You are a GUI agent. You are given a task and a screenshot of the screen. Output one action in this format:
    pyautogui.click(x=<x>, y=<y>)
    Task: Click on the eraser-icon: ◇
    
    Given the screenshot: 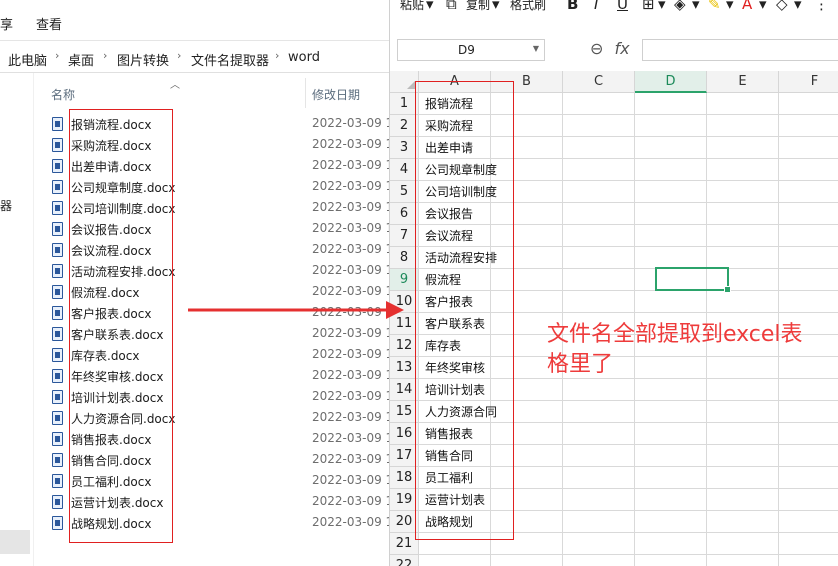 What is the action you would take?
    pyautogui.click(x=782, y=6)
    